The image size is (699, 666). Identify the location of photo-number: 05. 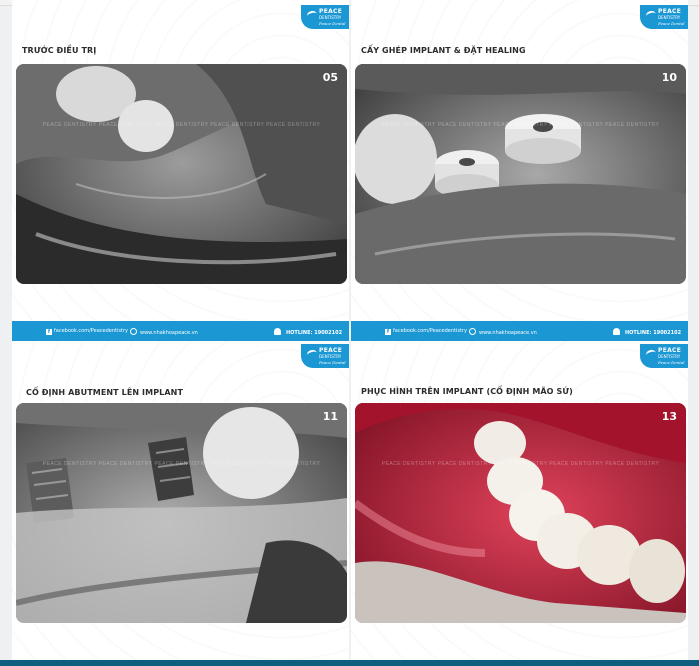
(330, 77).